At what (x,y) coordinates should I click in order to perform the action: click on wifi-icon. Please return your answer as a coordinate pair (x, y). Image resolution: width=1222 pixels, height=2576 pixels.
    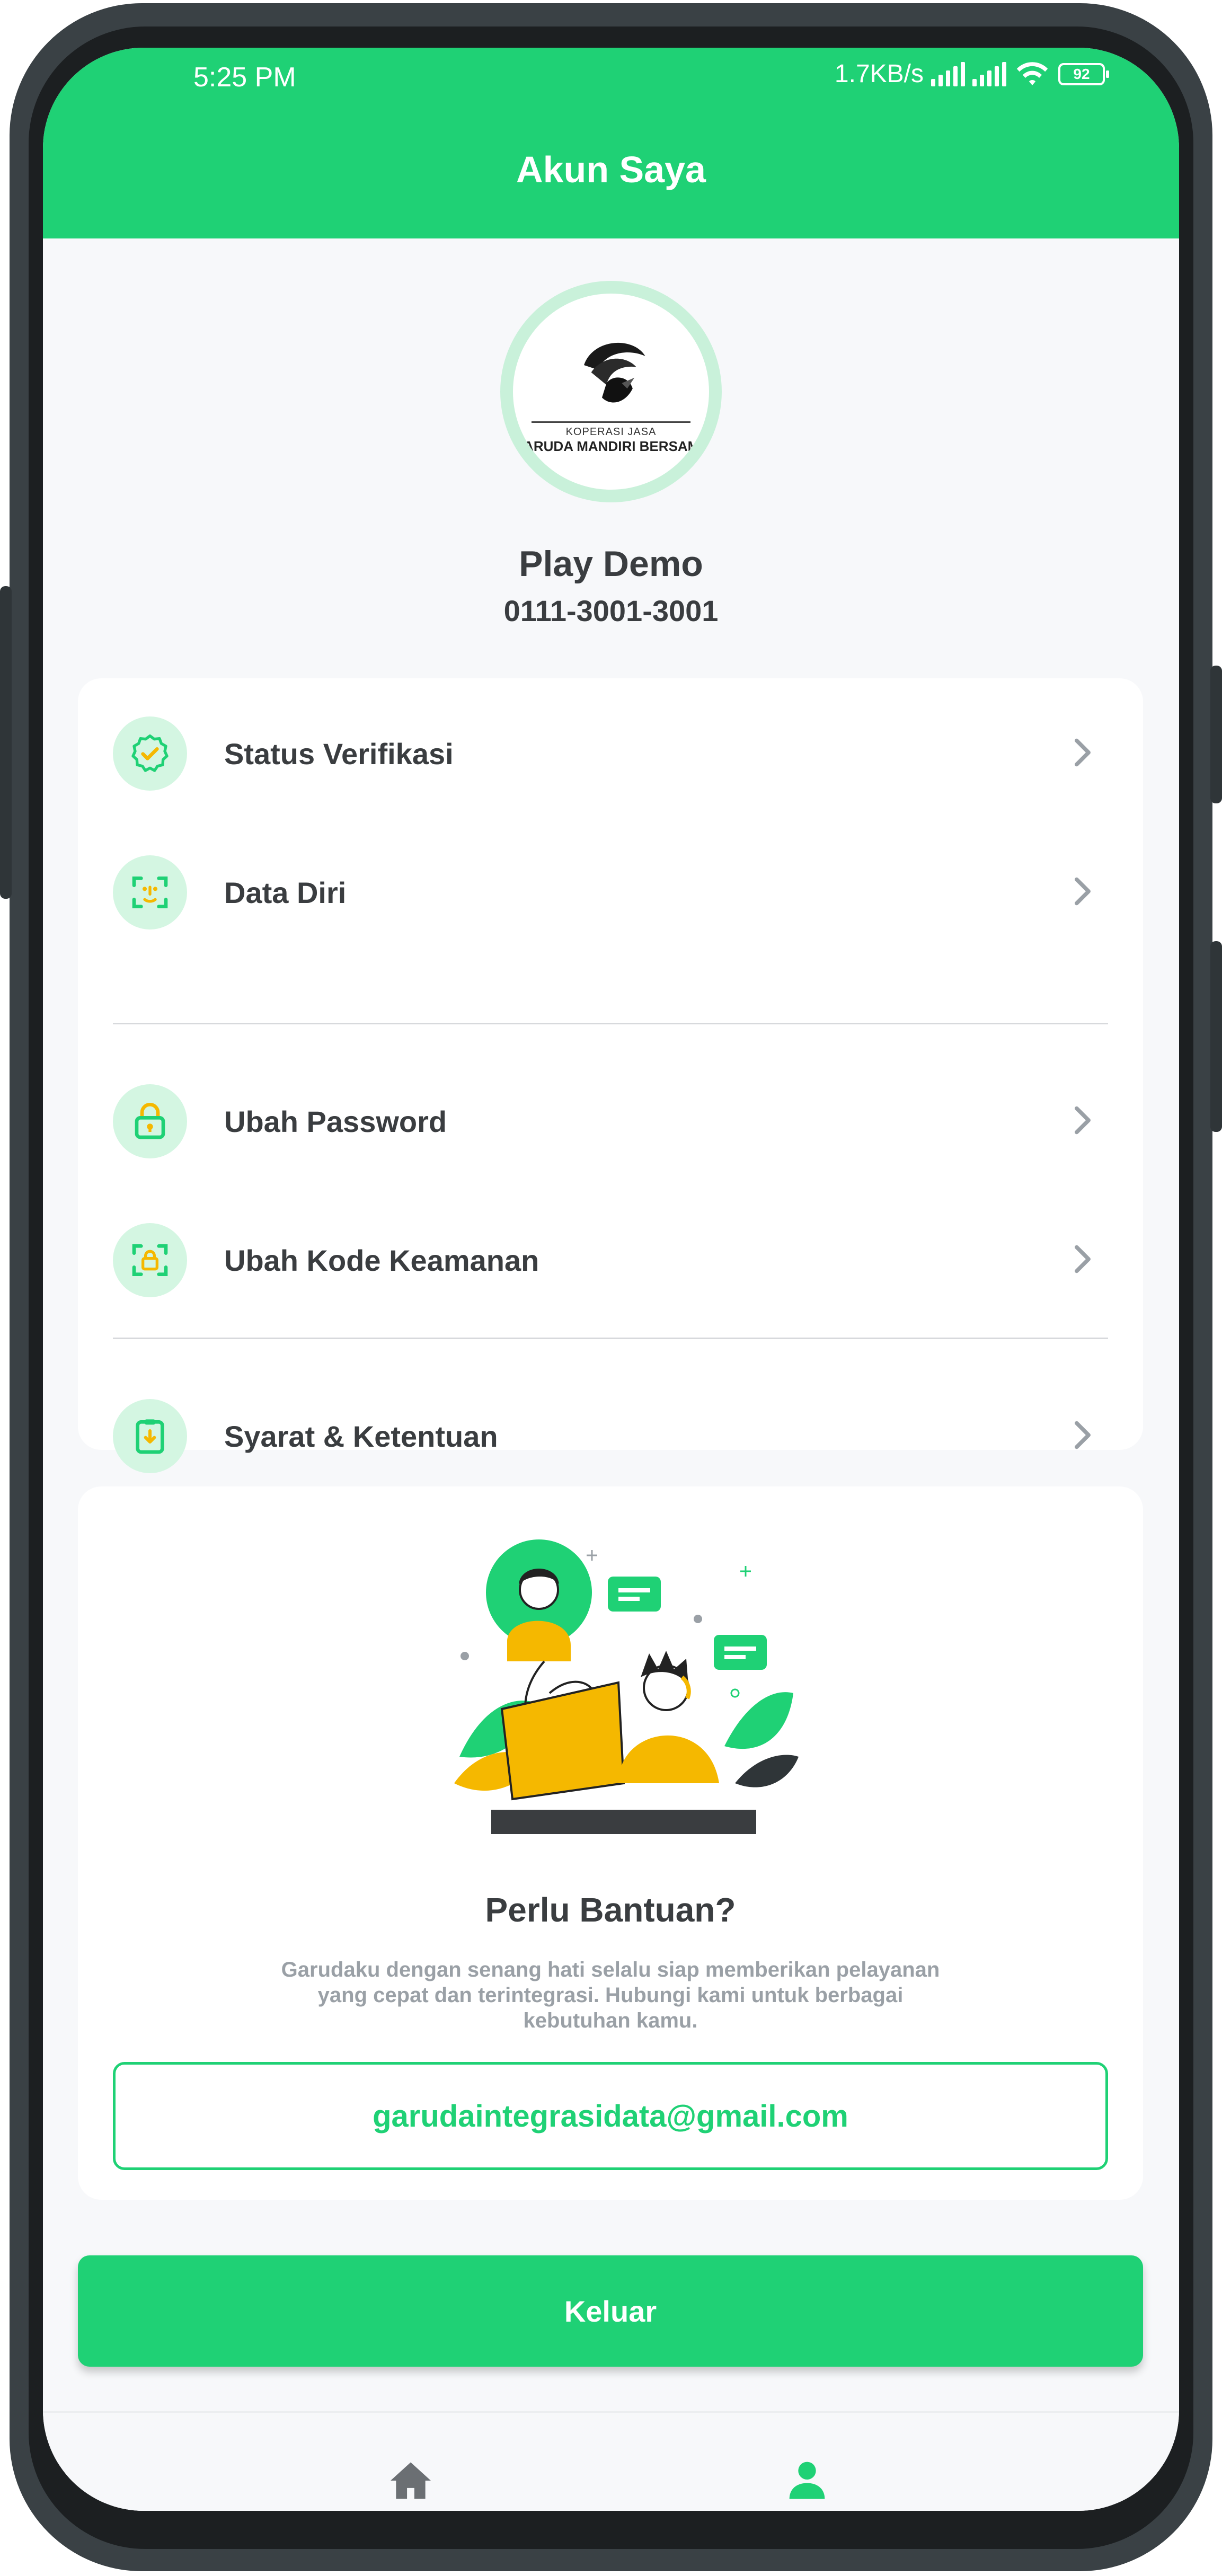
    Looking at the image, I should click on (1032, 73).